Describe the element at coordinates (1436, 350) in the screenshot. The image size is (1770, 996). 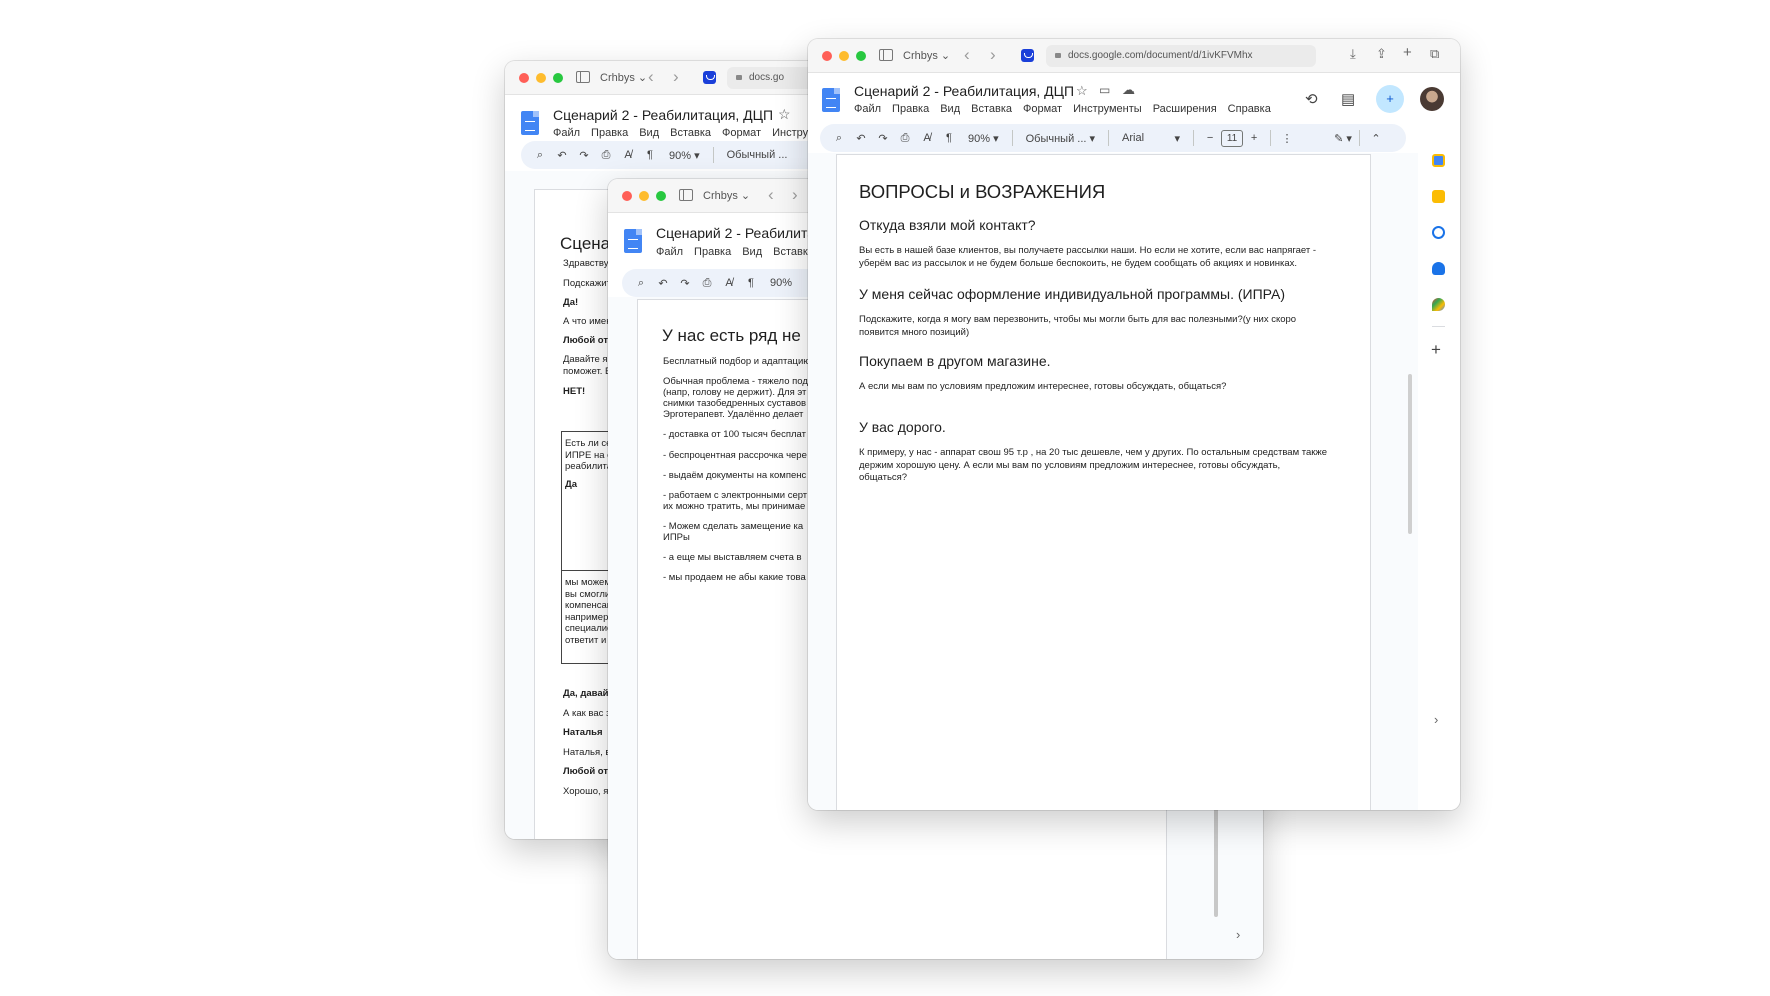
I see `add-addon-icon: +` at that location.